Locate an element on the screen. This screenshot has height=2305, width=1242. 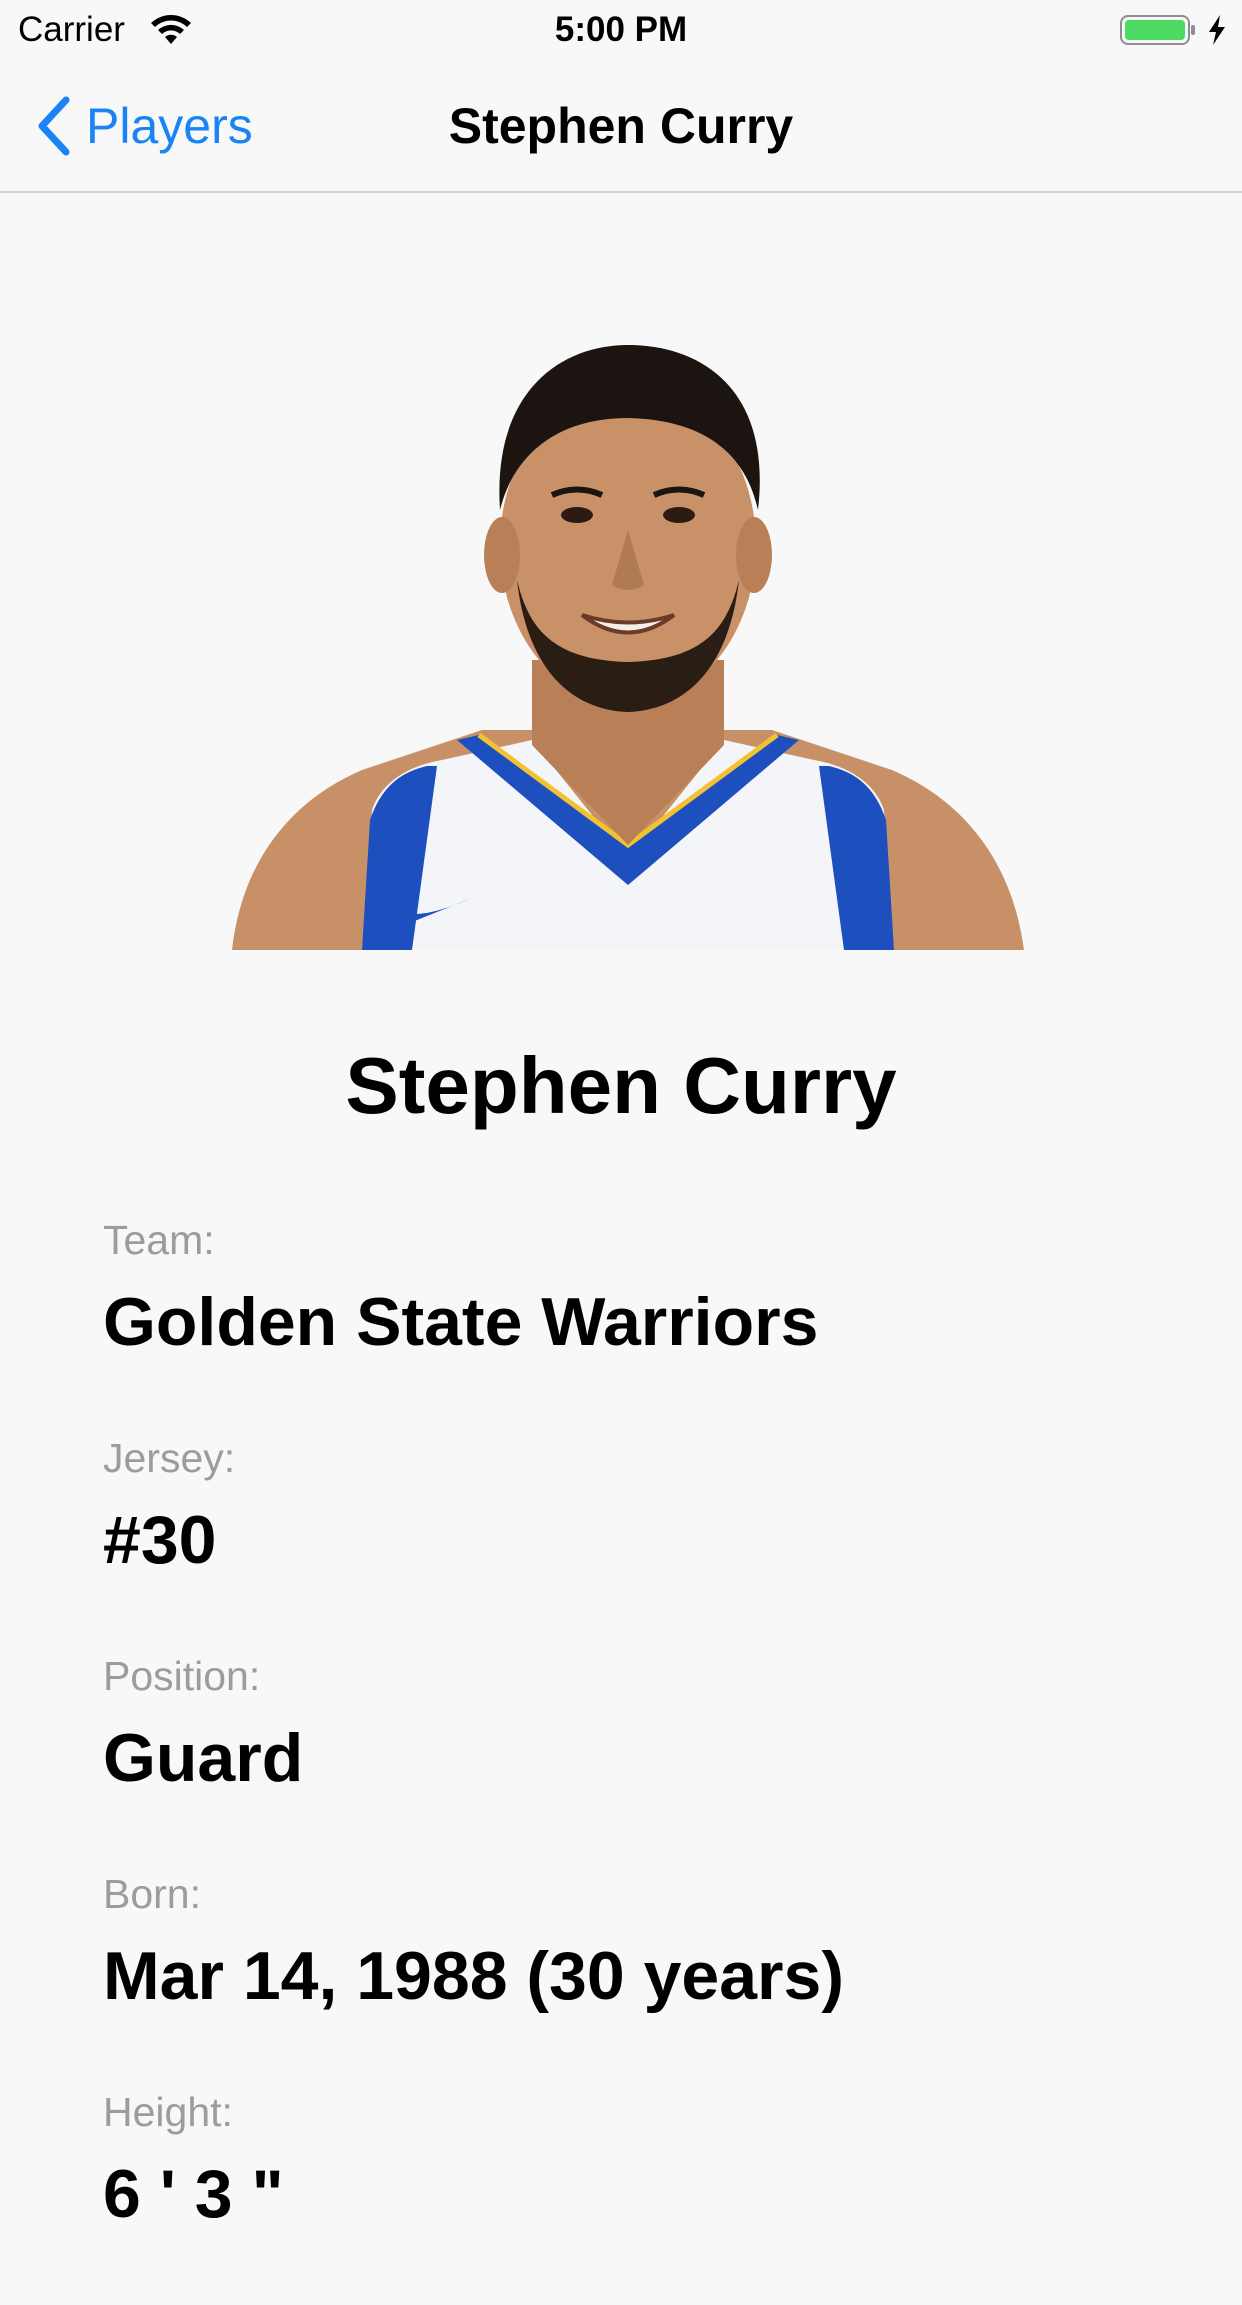
team-field: Team: Golden State Warriors is located at coordinates (653, 1324).